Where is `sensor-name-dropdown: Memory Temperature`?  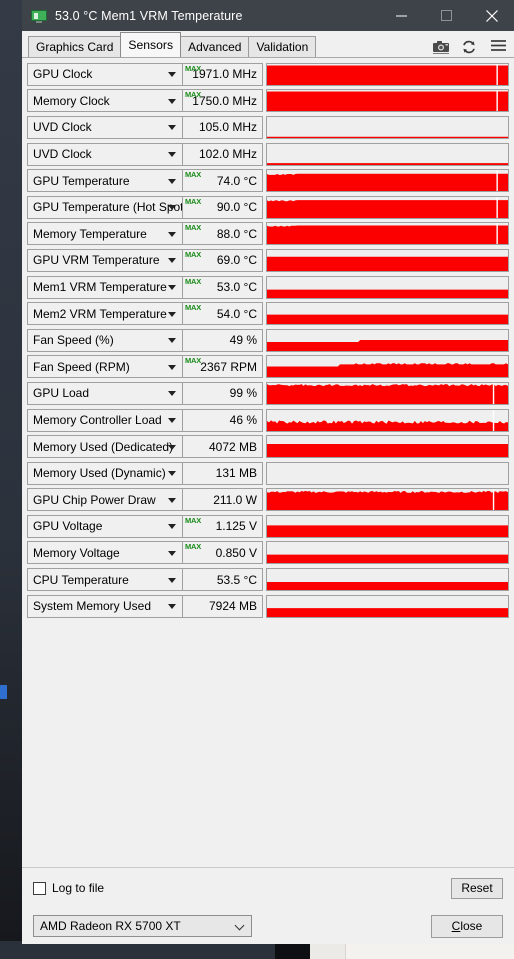
sensor-name-dropdown: Memory Temperature is located at coordinates (105, 234).